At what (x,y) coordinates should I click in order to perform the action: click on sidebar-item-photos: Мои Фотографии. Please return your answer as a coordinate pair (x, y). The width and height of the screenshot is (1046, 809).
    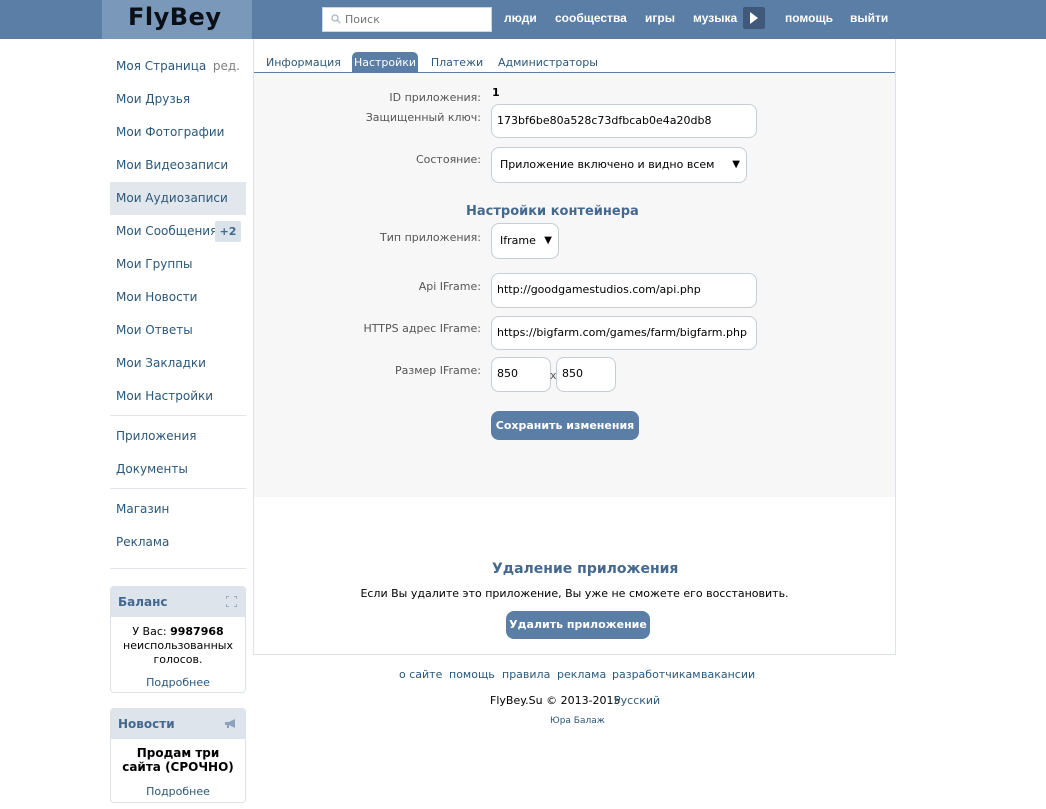
    Looking at the image, I should click on (178, 132).